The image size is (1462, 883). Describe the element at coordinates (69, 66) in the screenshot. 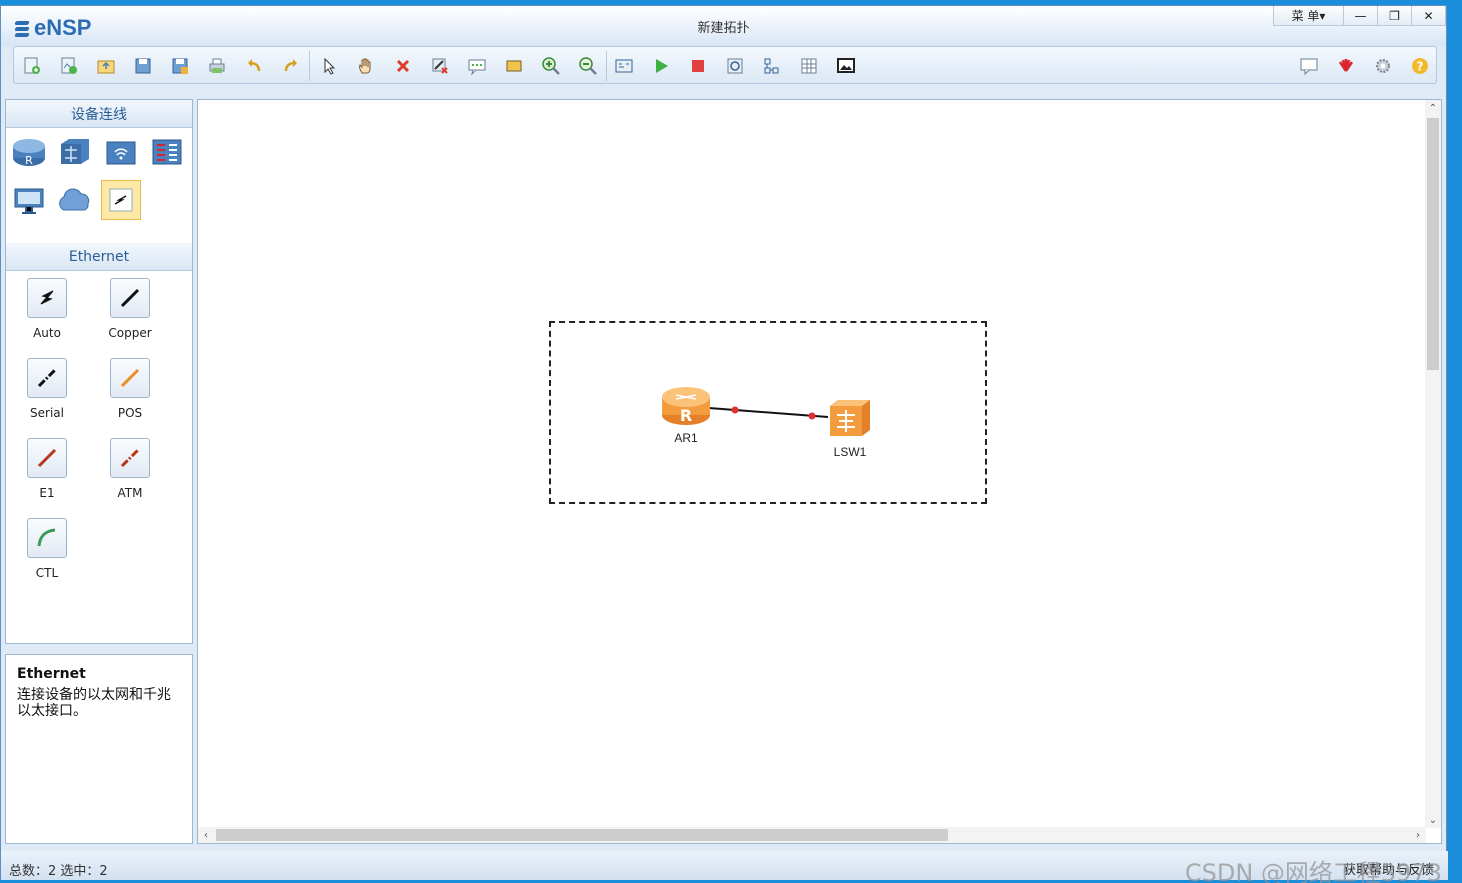

I see `new-from-template-icon` at that location.